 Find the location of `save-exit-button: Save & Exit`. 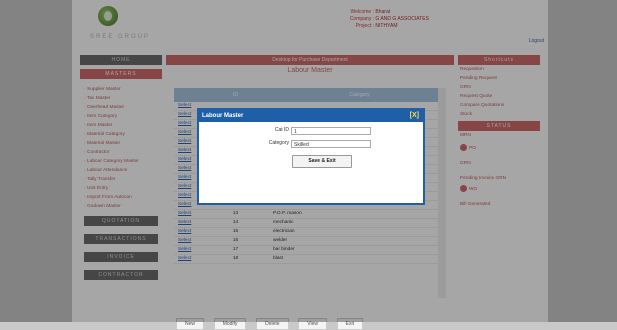

save-exit-button: Save & Exit is located at coordinates (322, 161).